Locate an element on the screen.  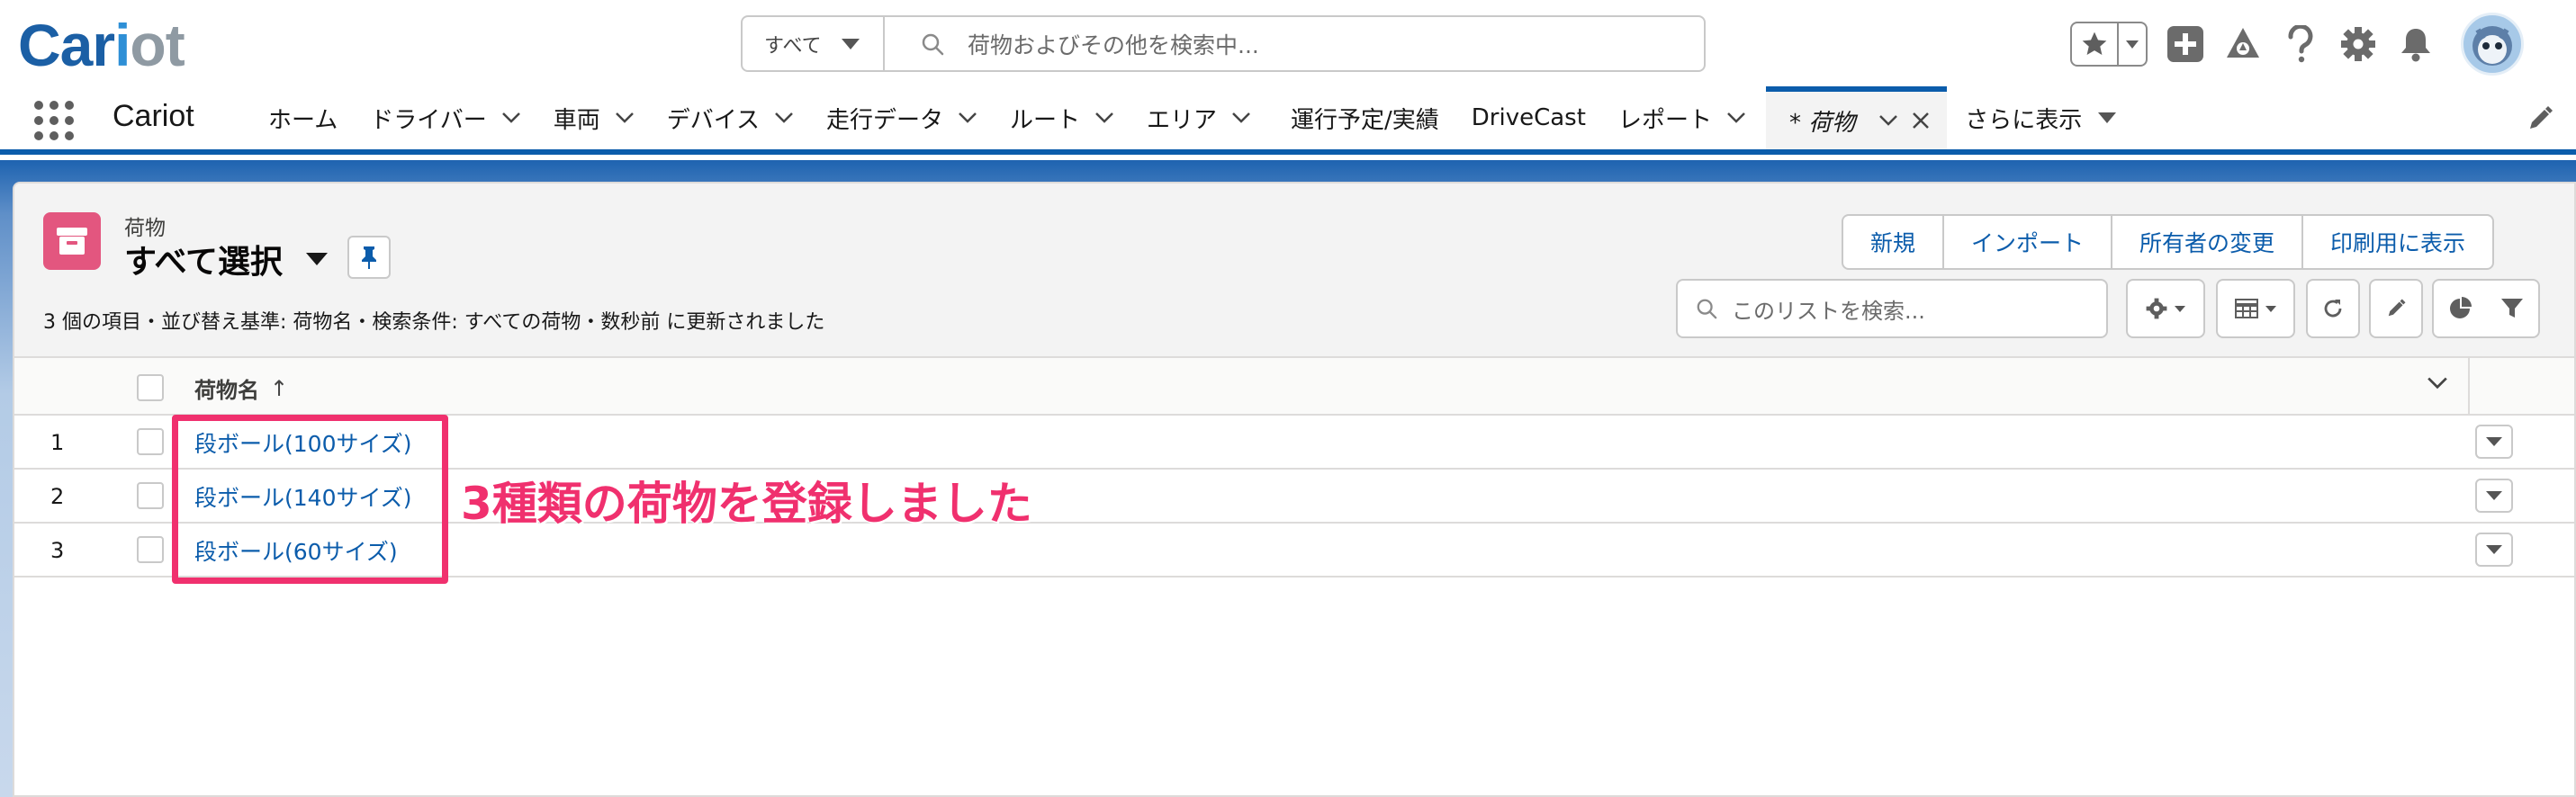
import-button: インポート is located at coordinates (2028, 242).